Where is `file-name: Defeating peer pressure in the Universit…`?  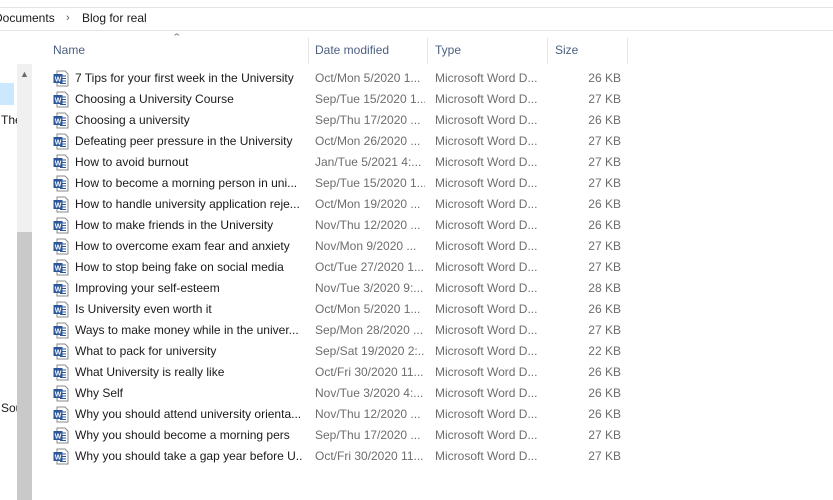
file-name: Defeating peer pressure in the Universit… is located at coordinates (189, 141).